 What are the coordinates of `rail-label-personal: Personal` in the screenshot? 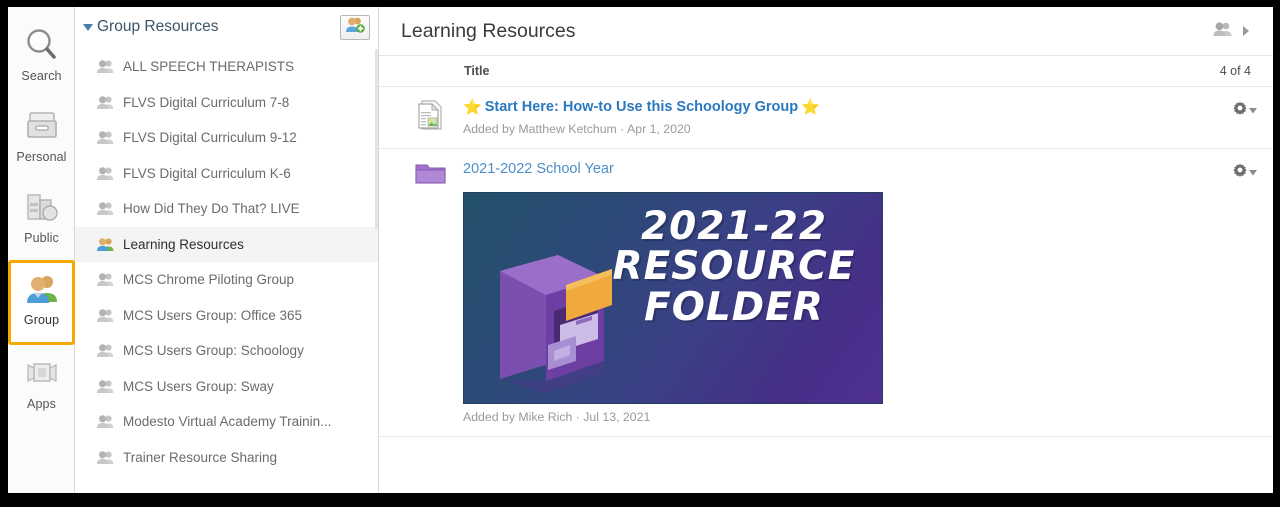 It's located at (41, 157).